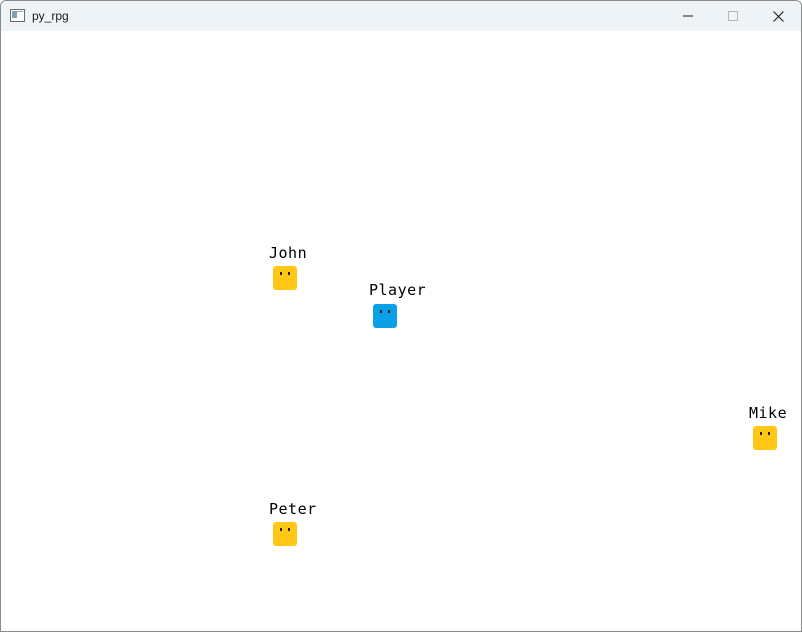 This screenshot has height=632, width=802. I want to click on npc-peter-sprite, so click(285, 534).